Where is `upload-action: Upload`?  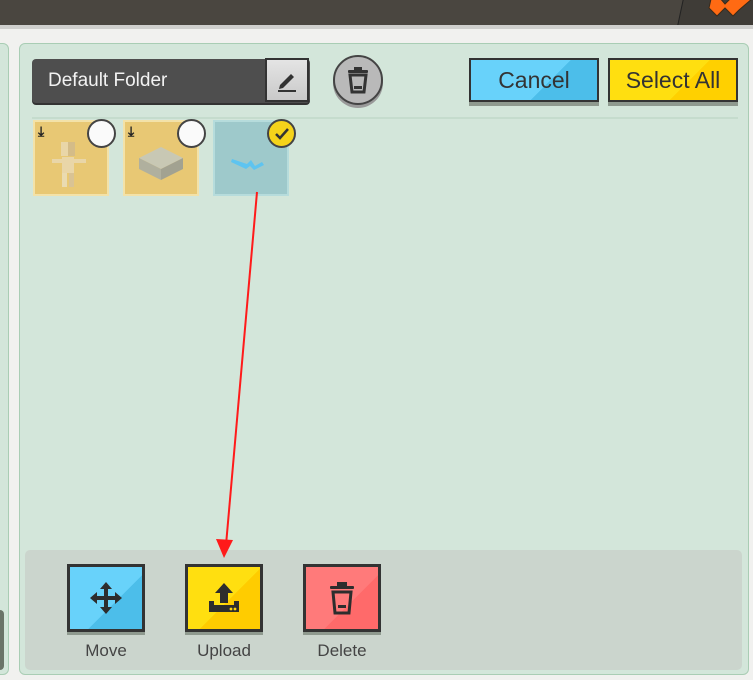
upload-action: Upload is located at coordinates (224, 612).